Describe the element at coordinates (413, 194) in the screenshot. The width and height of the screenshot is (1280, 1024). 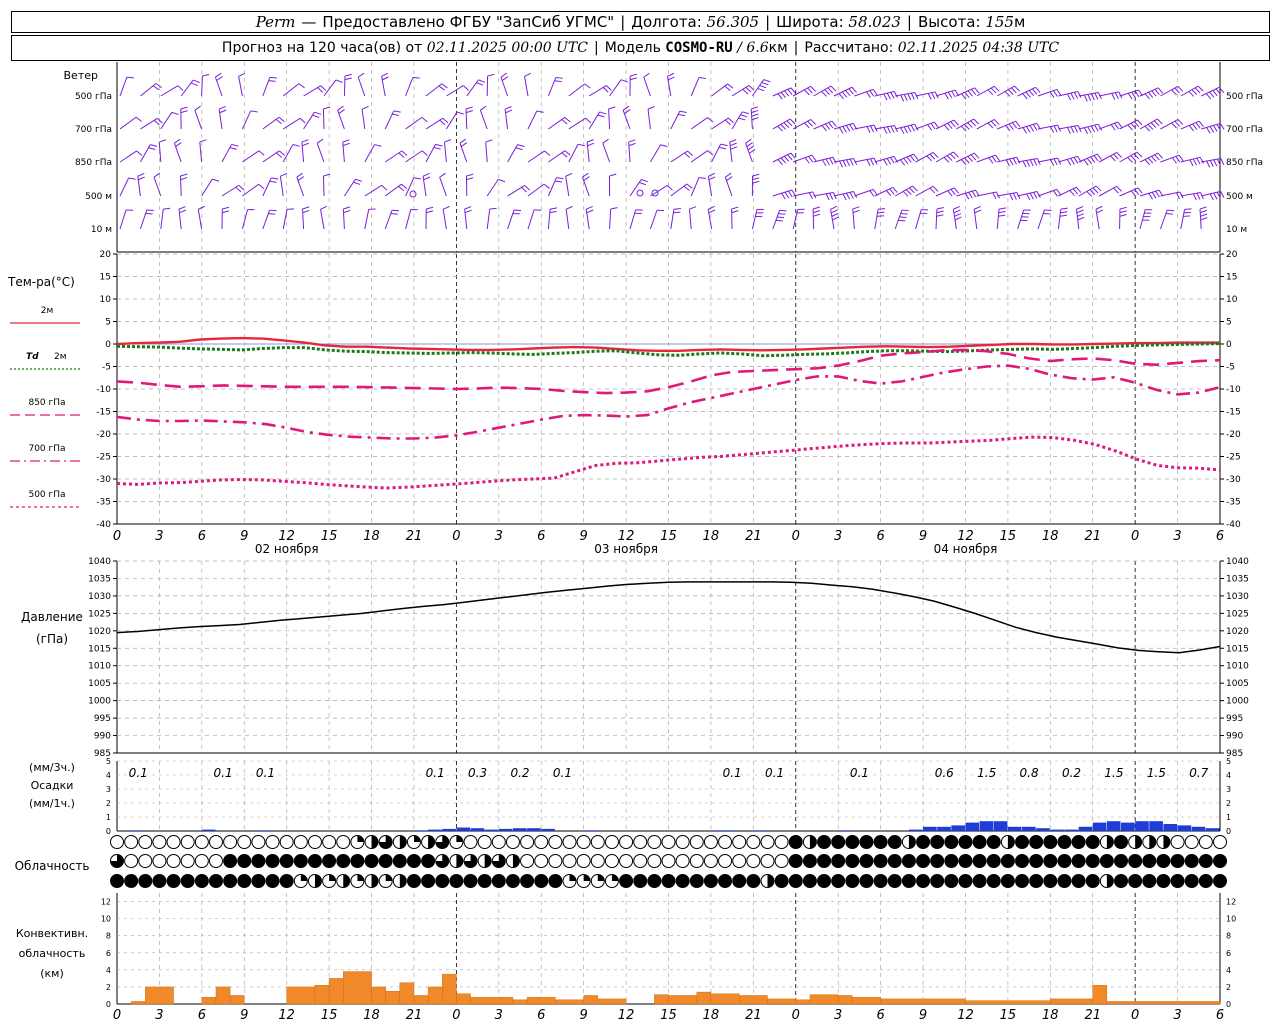
I see `calm-wind-circle` at that location.